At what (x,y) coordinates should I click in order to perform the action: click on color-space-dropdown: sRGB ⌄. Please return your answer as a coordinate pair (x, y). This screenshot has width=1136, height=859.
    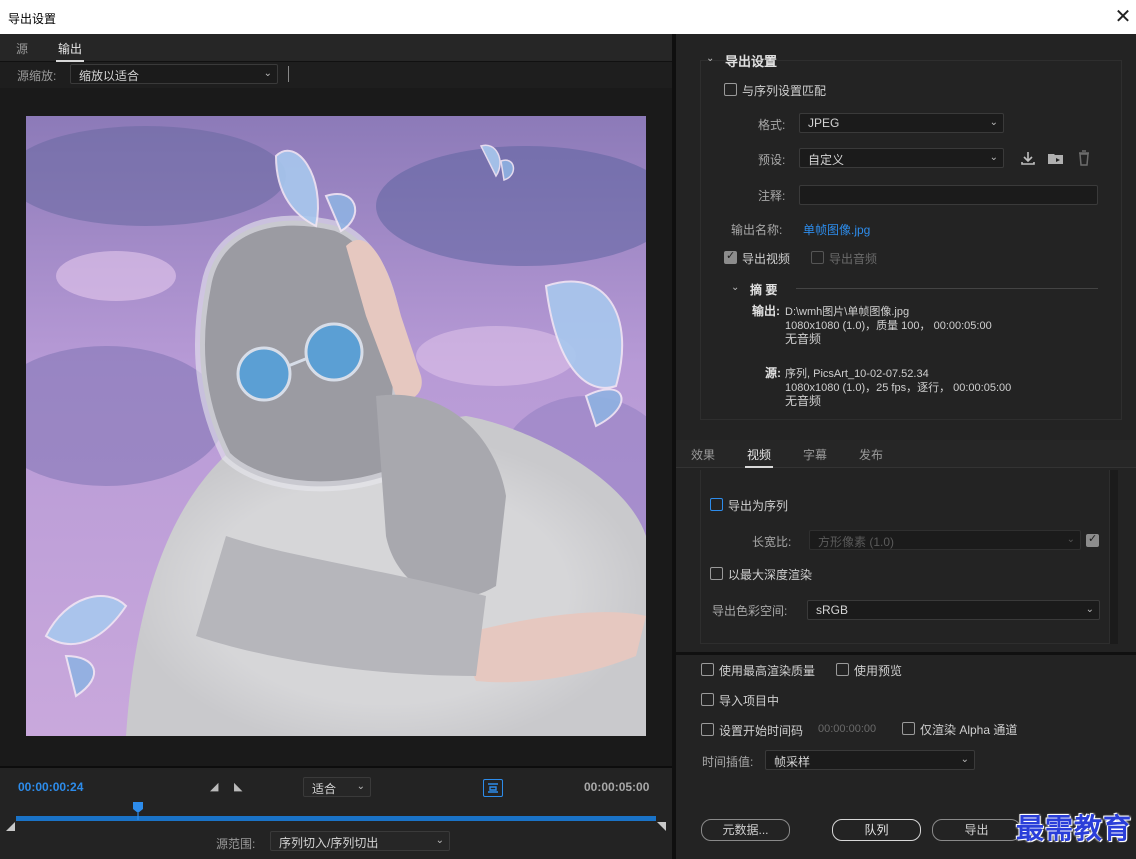
    Looking at the image, I should click on (953, 610).